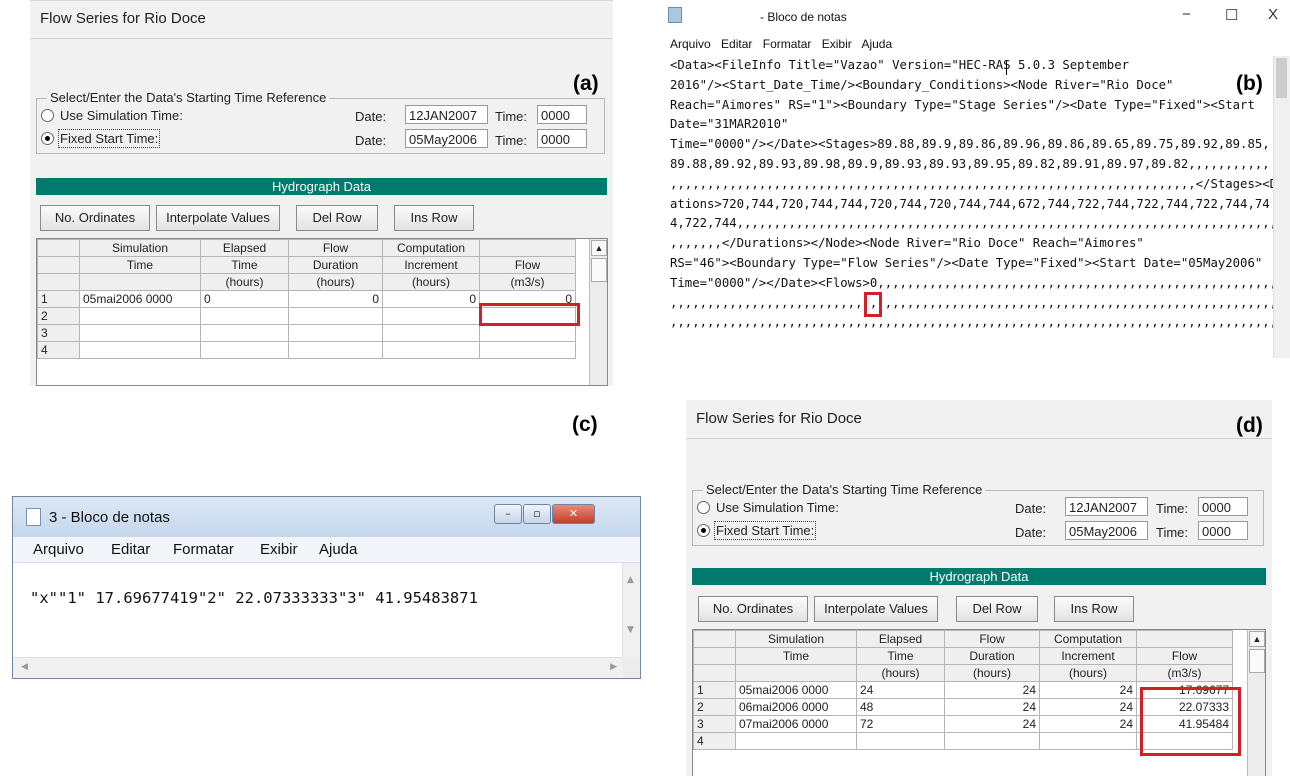 This screenshot has height=776, width=1290. I want to click on cell-increment: 0, so click(431, 299).